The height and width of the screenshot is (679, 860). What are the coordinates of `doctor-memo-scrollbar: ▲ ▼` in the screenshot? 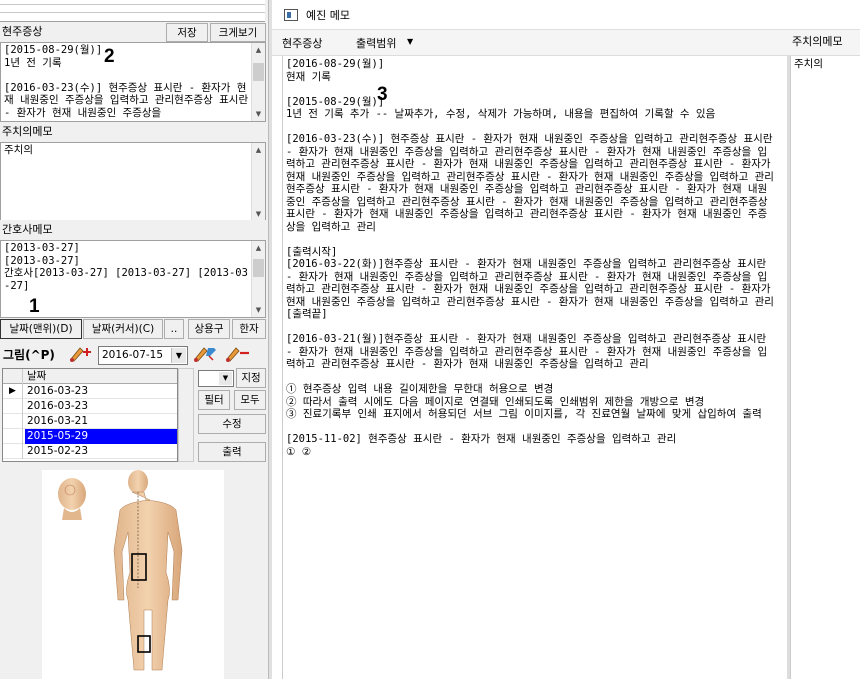 It's located at (258, 182).